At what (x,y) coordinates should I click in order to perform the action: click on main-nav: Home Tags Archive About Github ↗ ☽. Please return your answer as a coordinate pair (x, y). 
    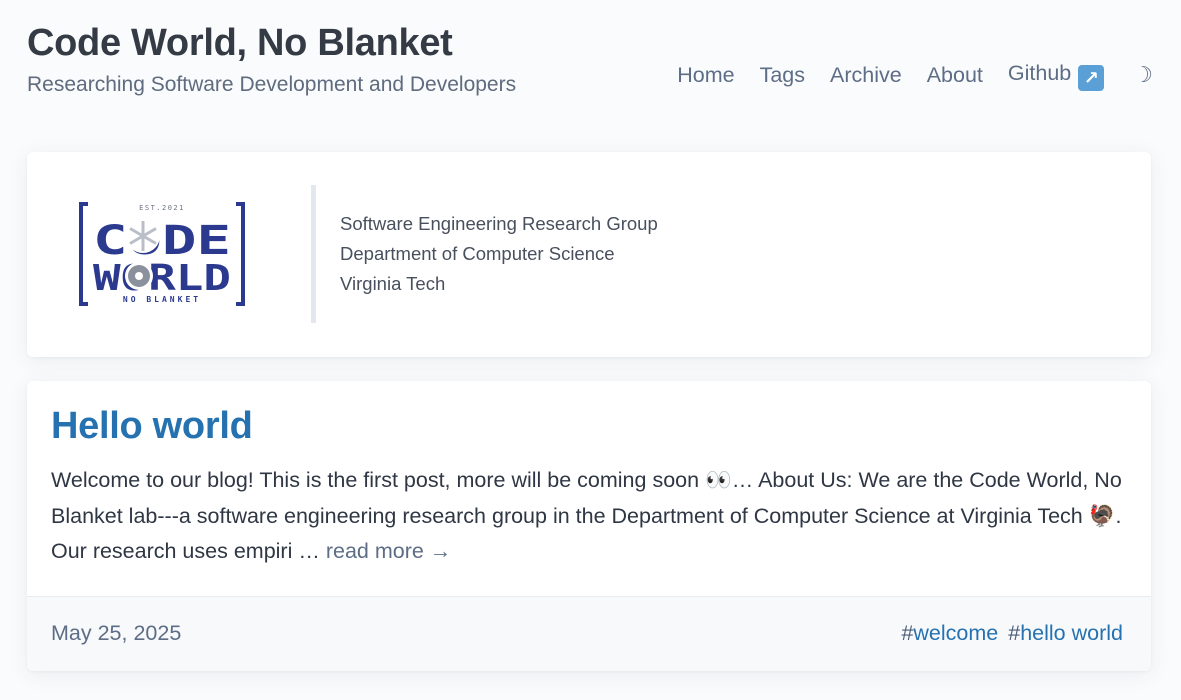
    Looking at the image, I should click on (915, 75).